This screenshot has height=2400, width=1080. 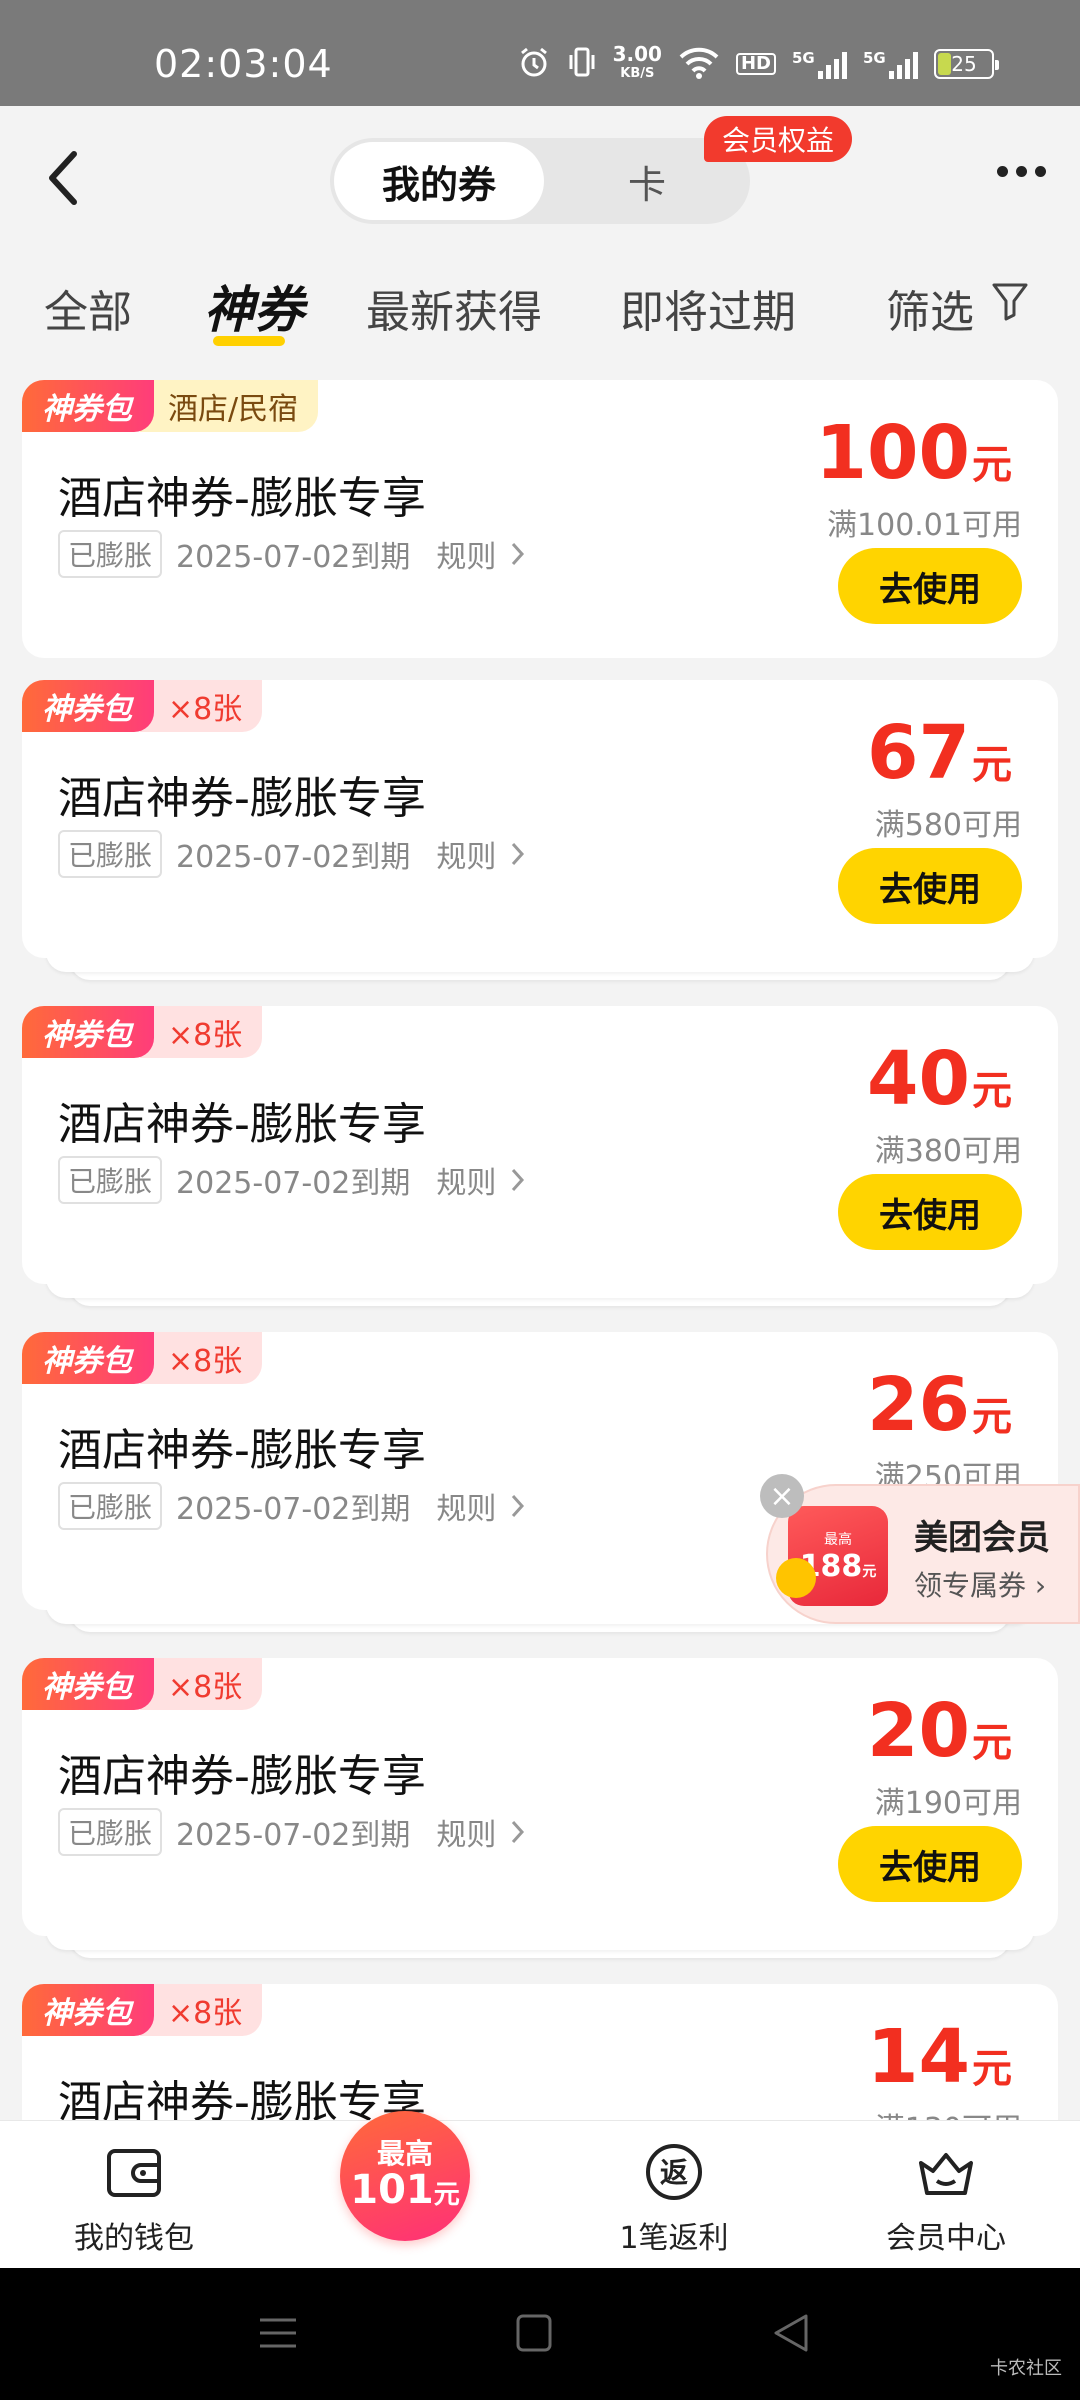 What do you see at coordinates (939, 753) in the screenshot?
I see `coupon-amount: 67 元` at bounding box center [939, 753].